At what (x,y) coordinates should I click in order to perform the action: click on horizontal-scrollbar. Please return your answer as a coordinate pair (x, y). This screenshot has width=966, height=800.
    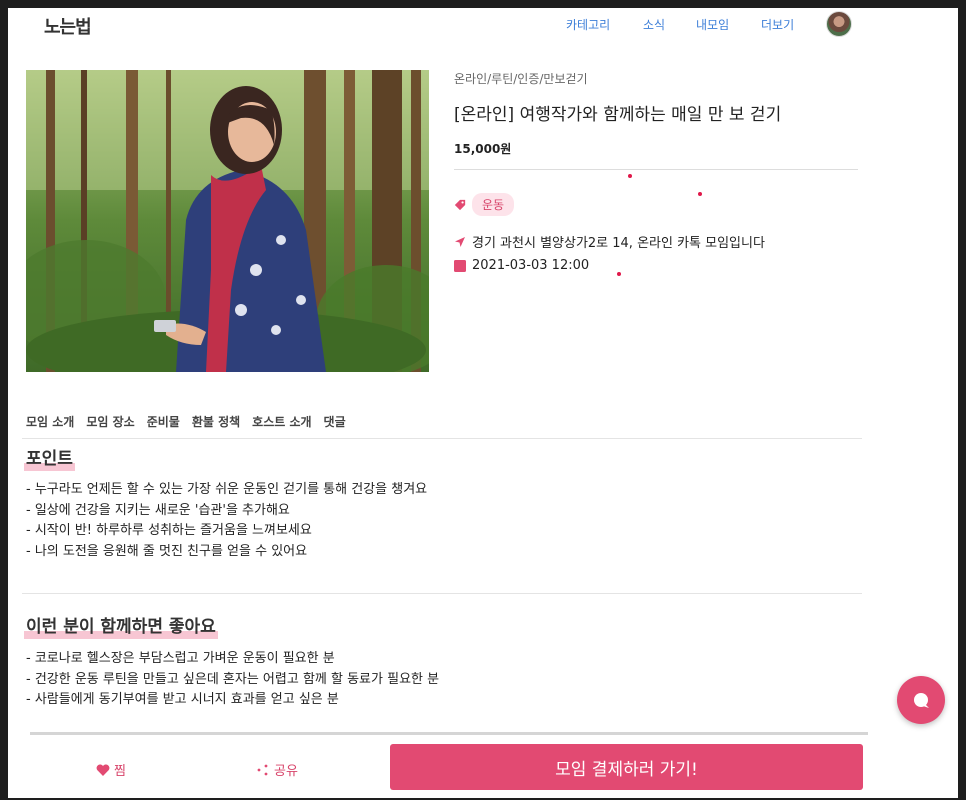
    Looking at the image, I should click on (449, 733).